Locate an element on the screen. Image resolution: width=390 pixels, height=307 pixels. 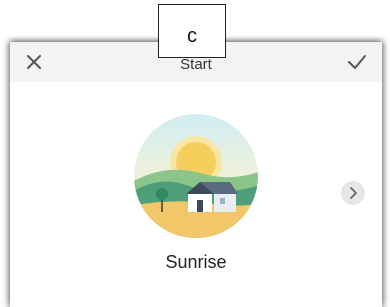
annotation-label-box: c is located at coordinates (192, 31).